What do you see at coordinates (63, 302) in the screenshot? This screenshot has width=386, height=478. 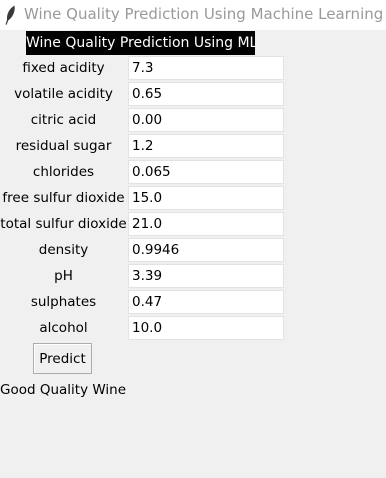 I see `label-sulphates: sulphates` at bounding box center [63, 302].